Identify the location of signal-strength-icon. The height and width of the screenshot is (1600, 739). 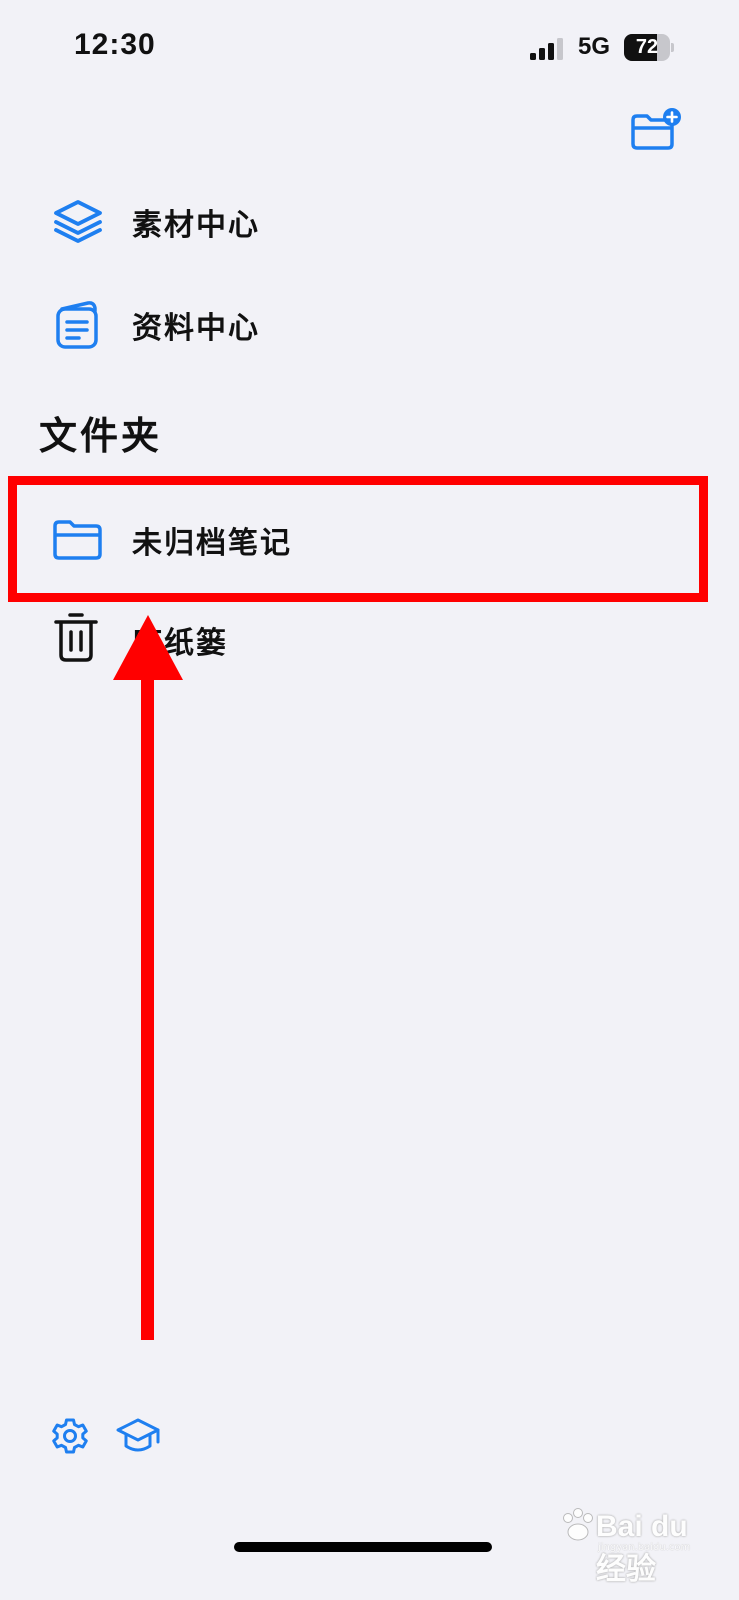
(546, 49).